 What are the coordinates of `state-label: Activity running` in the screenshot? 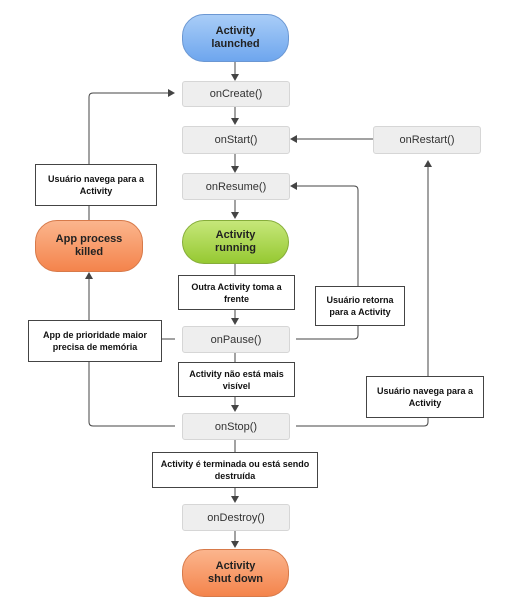 It's located at (235, 241).